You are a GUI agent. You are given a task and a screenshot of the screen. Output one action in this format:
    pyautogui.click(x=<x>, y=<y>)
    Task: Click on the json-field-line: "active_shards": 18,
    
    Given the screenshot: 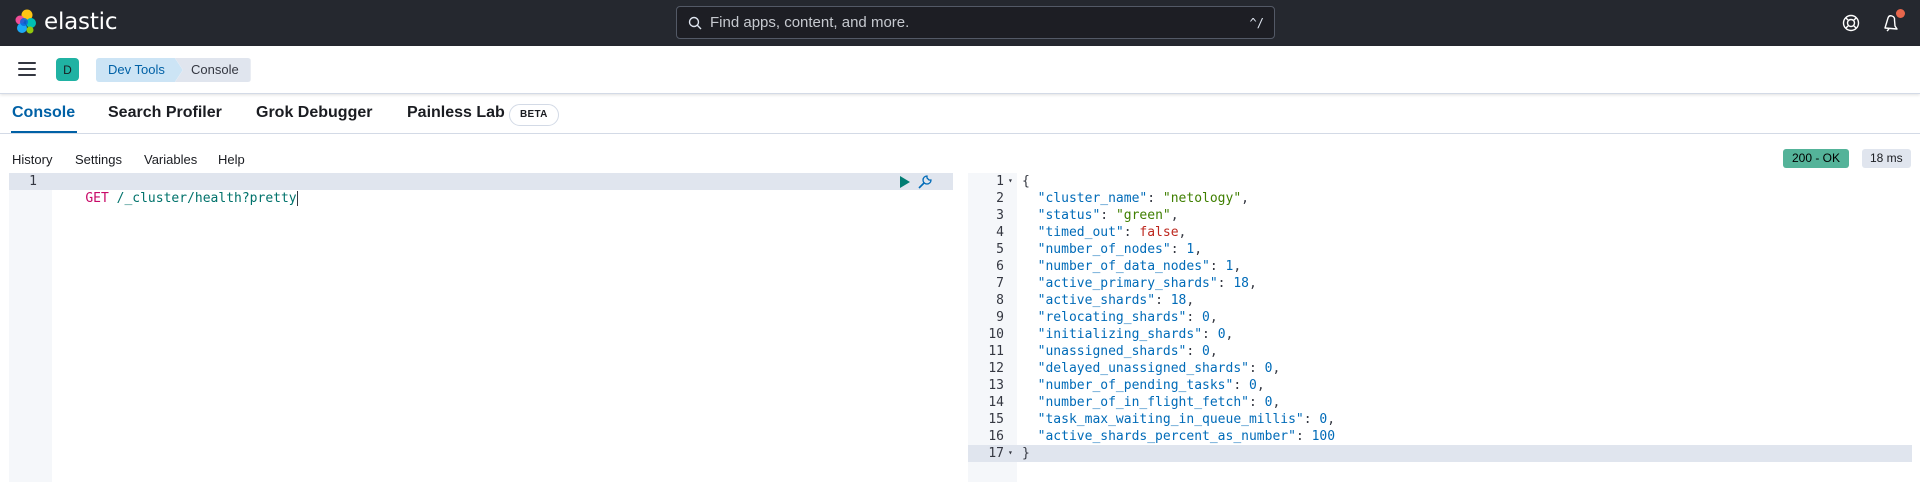 What is the action you would take?
    pyautogui.click(x=1108, y=300)
    